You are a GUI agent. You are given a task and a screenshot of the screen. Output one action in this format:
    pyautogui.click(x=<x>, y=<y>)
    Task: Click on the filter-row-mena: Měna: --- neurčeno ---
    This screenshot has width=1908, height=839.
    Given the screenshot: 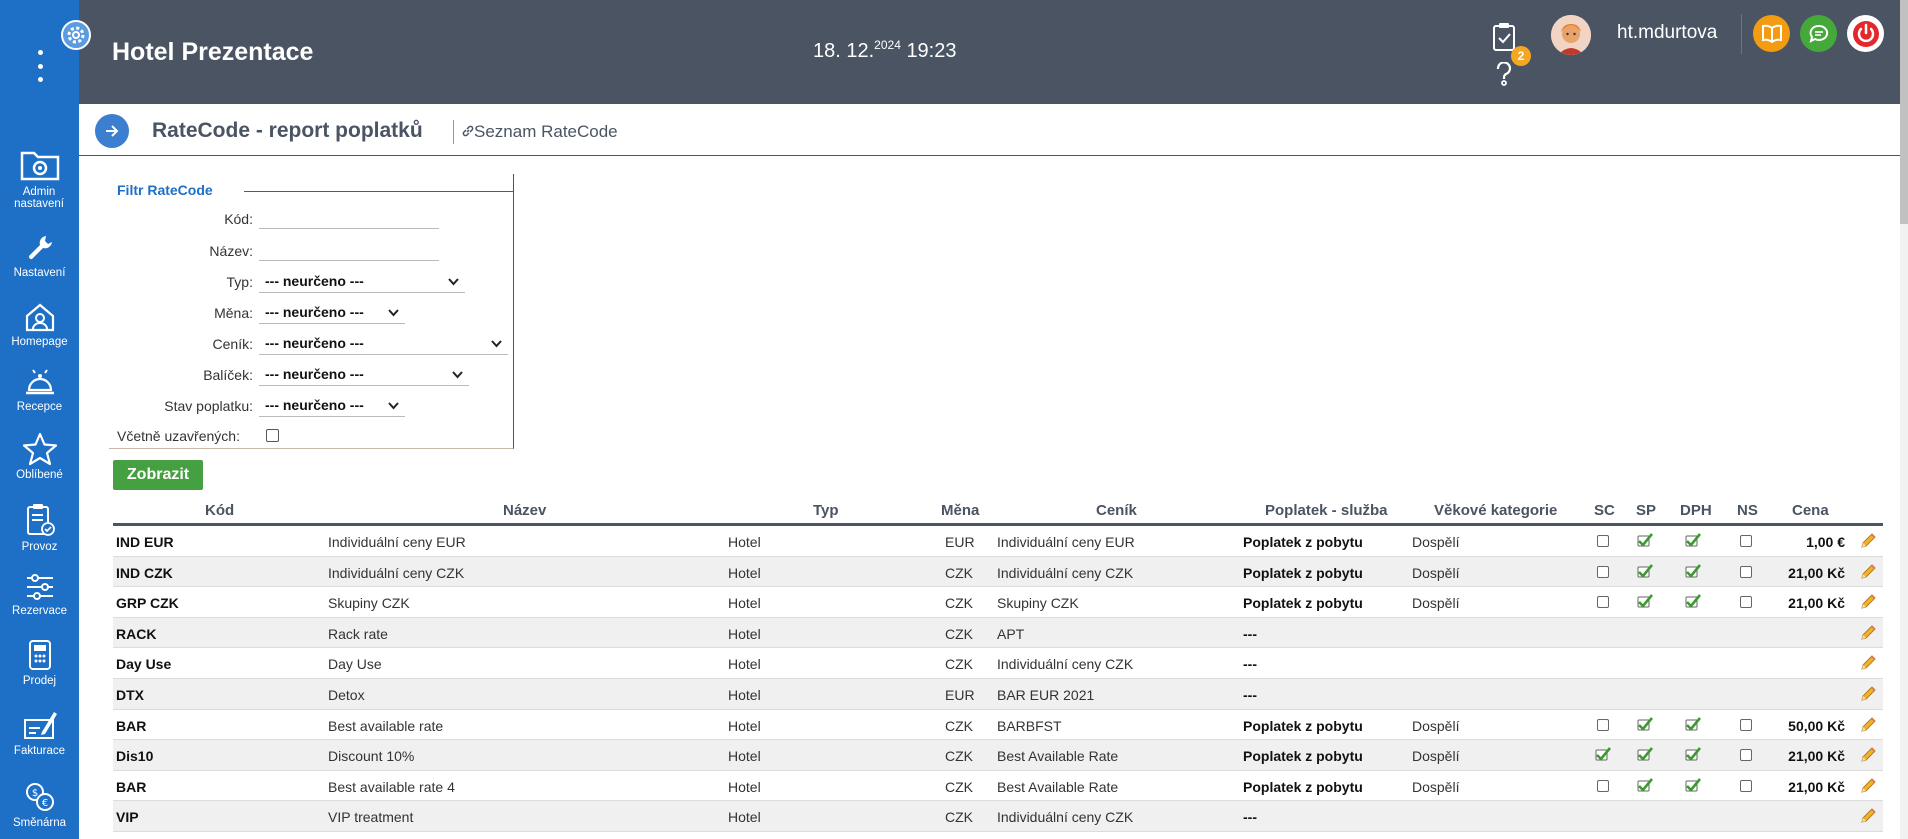 What is the action you would take?
    pyautogui.click(x=311, y=313)
    